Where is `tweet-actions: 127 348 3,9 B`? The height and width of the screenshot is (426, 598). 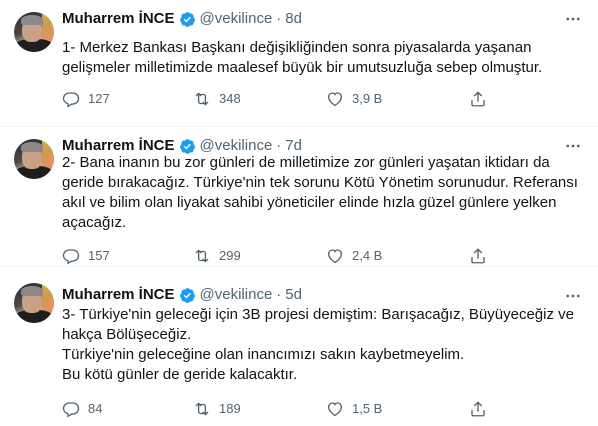
tweet-actions: 127 348 3,9 B is located at coordinates (276, 99).